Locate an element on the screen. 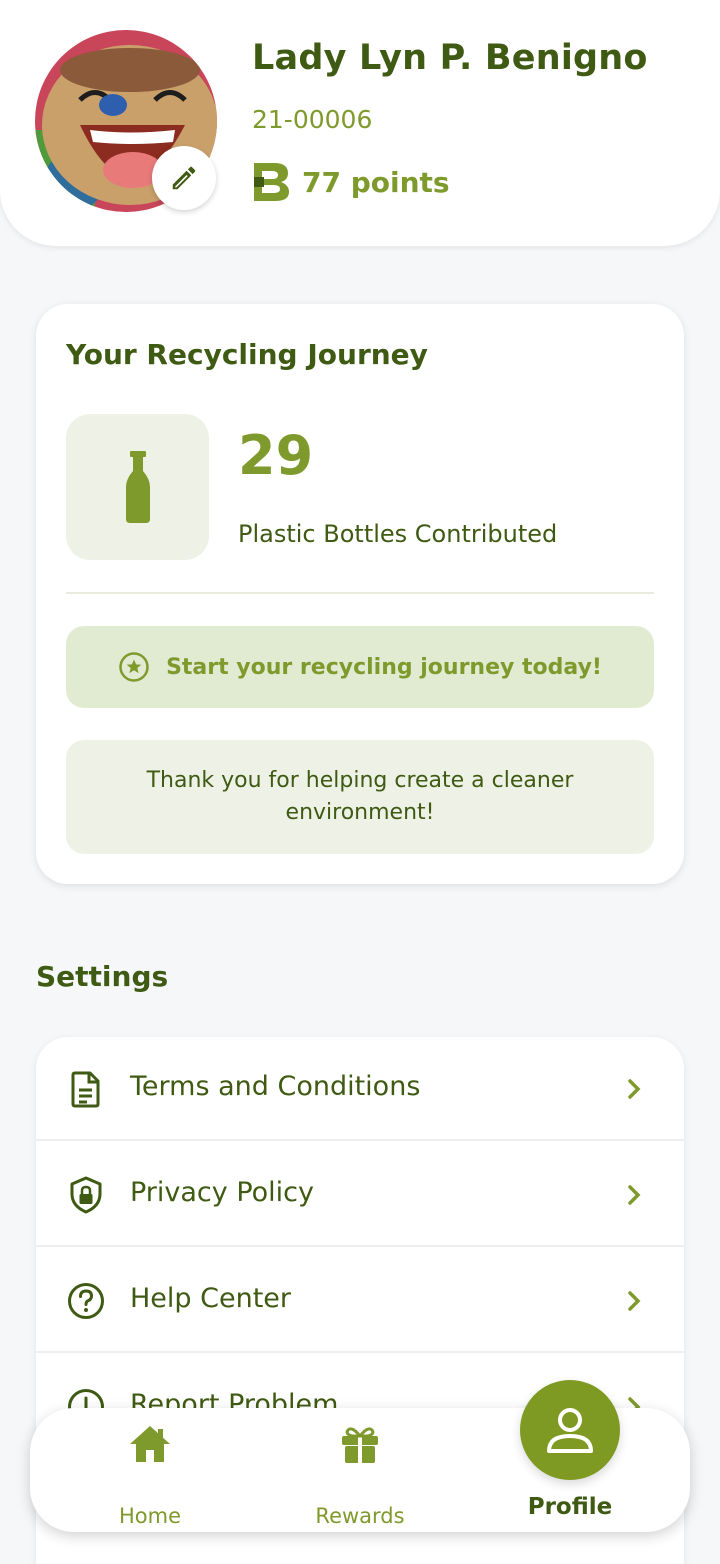 The image size is (720, 1564). divider is located at coordinates (360, 593).